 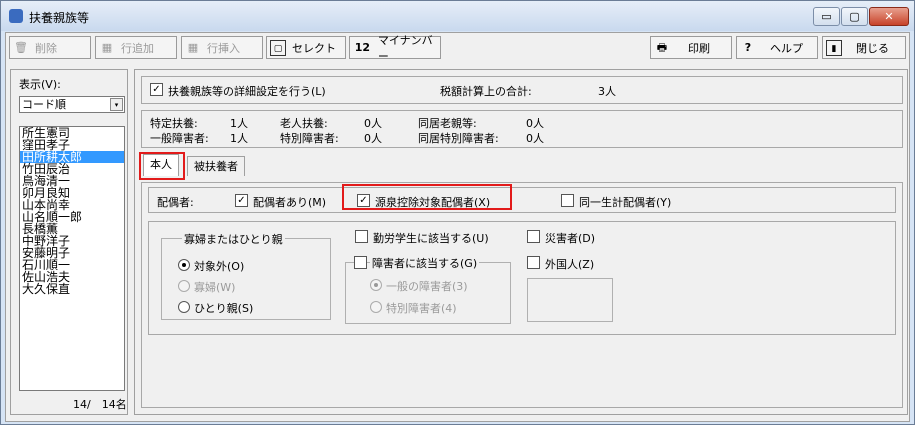 What do you see at coordinates (72, 289) in the screenshot?
I see `list-item: 大久保直` at bounding box center [72, 289].